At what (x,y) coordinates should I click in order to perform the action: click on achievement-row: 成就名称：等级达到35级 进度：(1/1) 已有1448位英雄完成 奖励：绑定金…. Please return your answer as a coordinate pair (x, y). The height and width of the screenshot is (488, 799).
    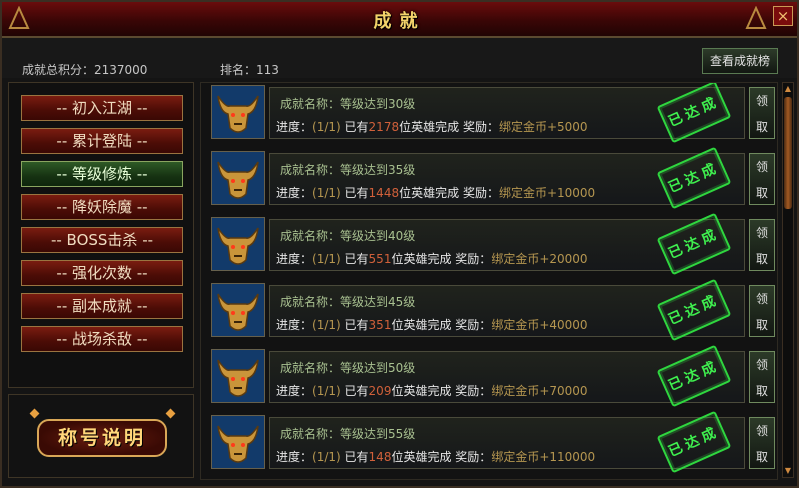
    Looking at the image, I should click on (494, 178).